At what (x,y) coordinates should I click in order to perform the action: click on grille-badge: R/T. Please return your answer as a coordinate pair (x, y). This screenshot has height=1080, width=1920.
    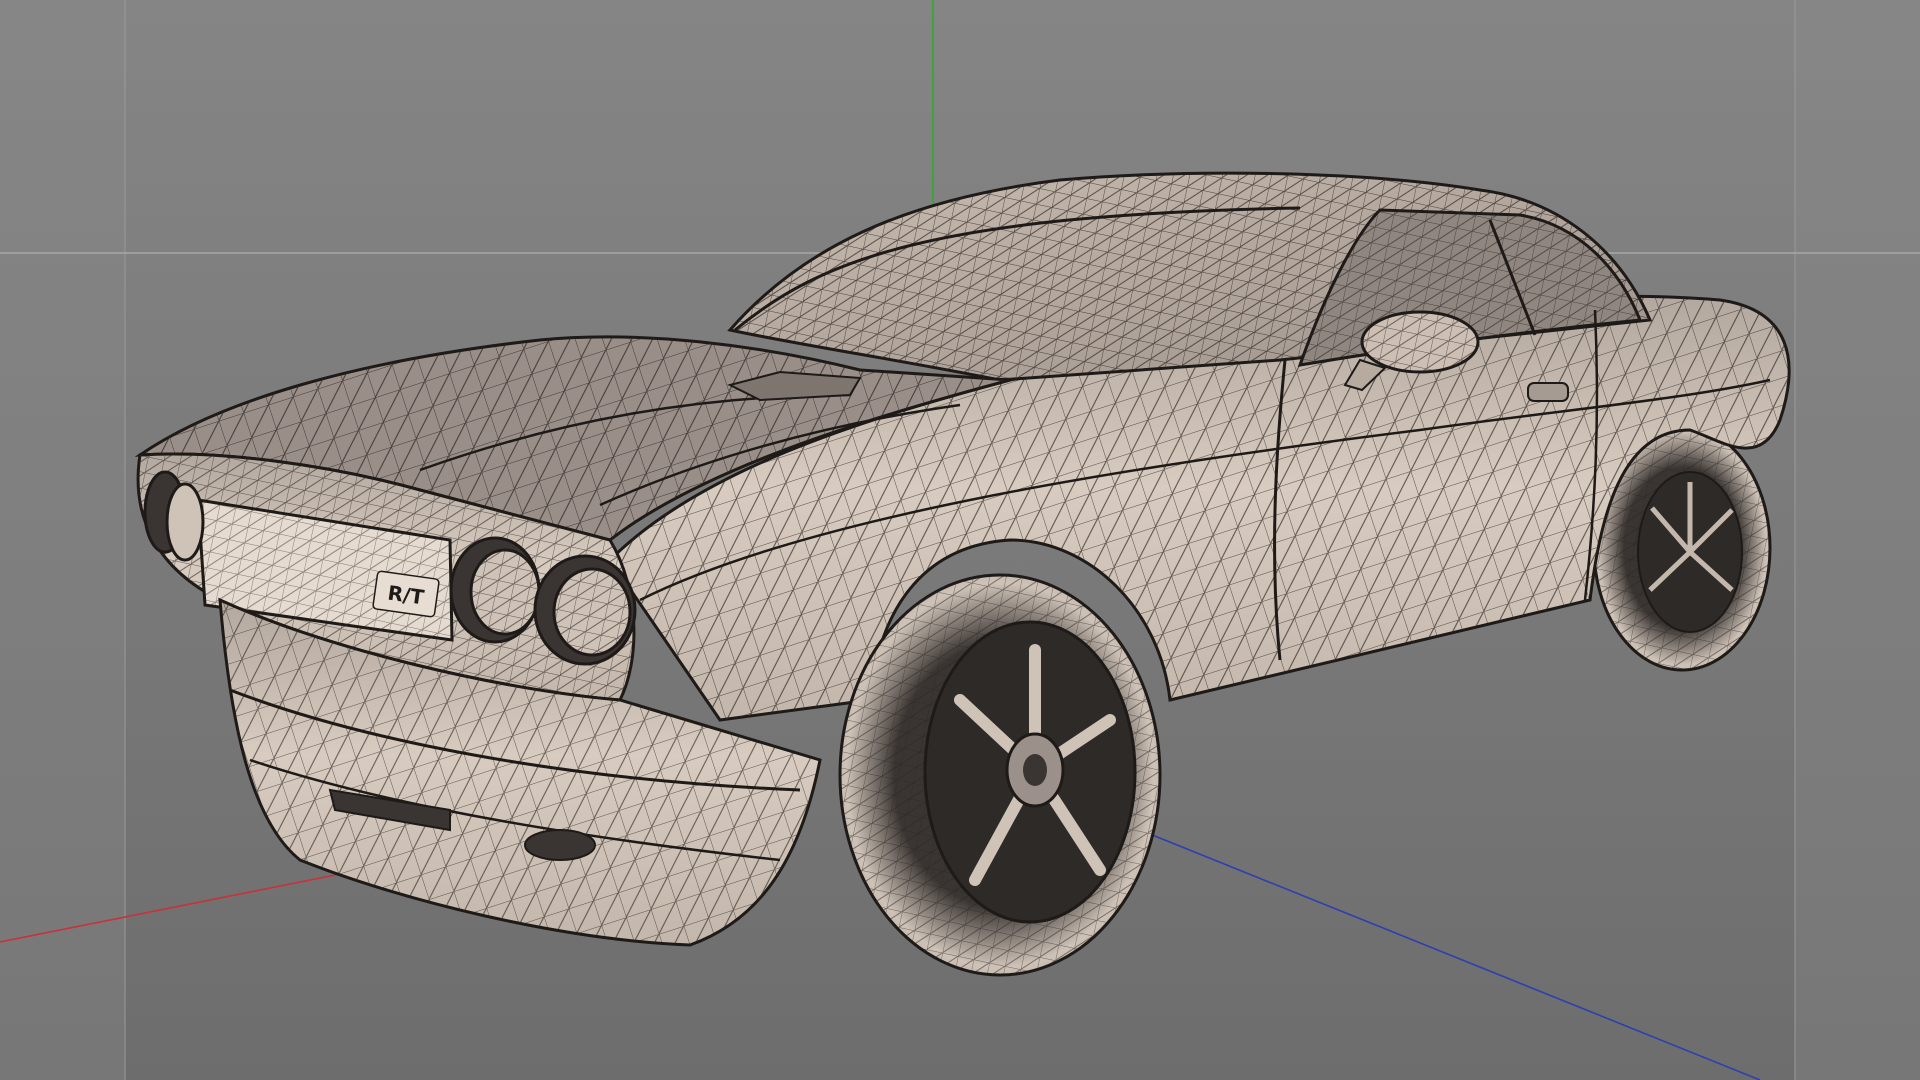
    Looking at the image, I should click on (406, 594).